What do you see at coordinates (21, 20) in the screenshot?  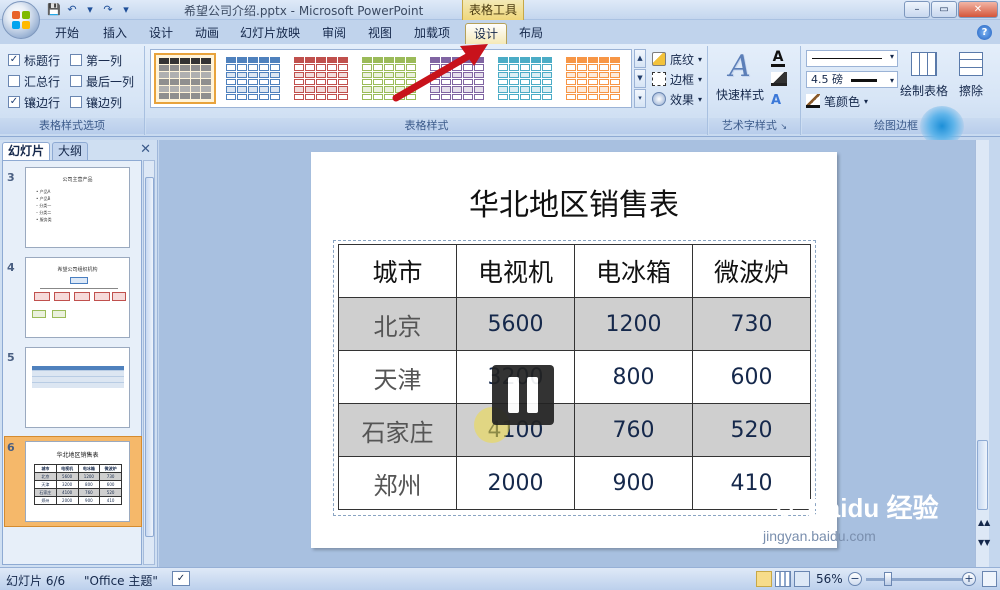 I see `office-button` at bounding box center [21, 20].